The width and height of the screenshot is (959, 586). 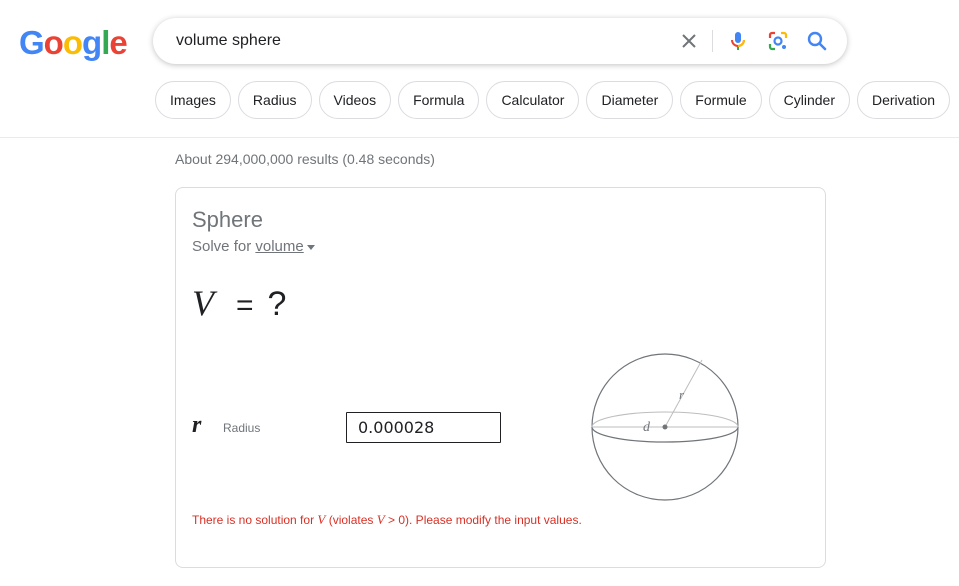 What do you see at coordinates (227, 219) in the screenshot?
I see `card-title: Sphere` at bounding box center [227, 219].